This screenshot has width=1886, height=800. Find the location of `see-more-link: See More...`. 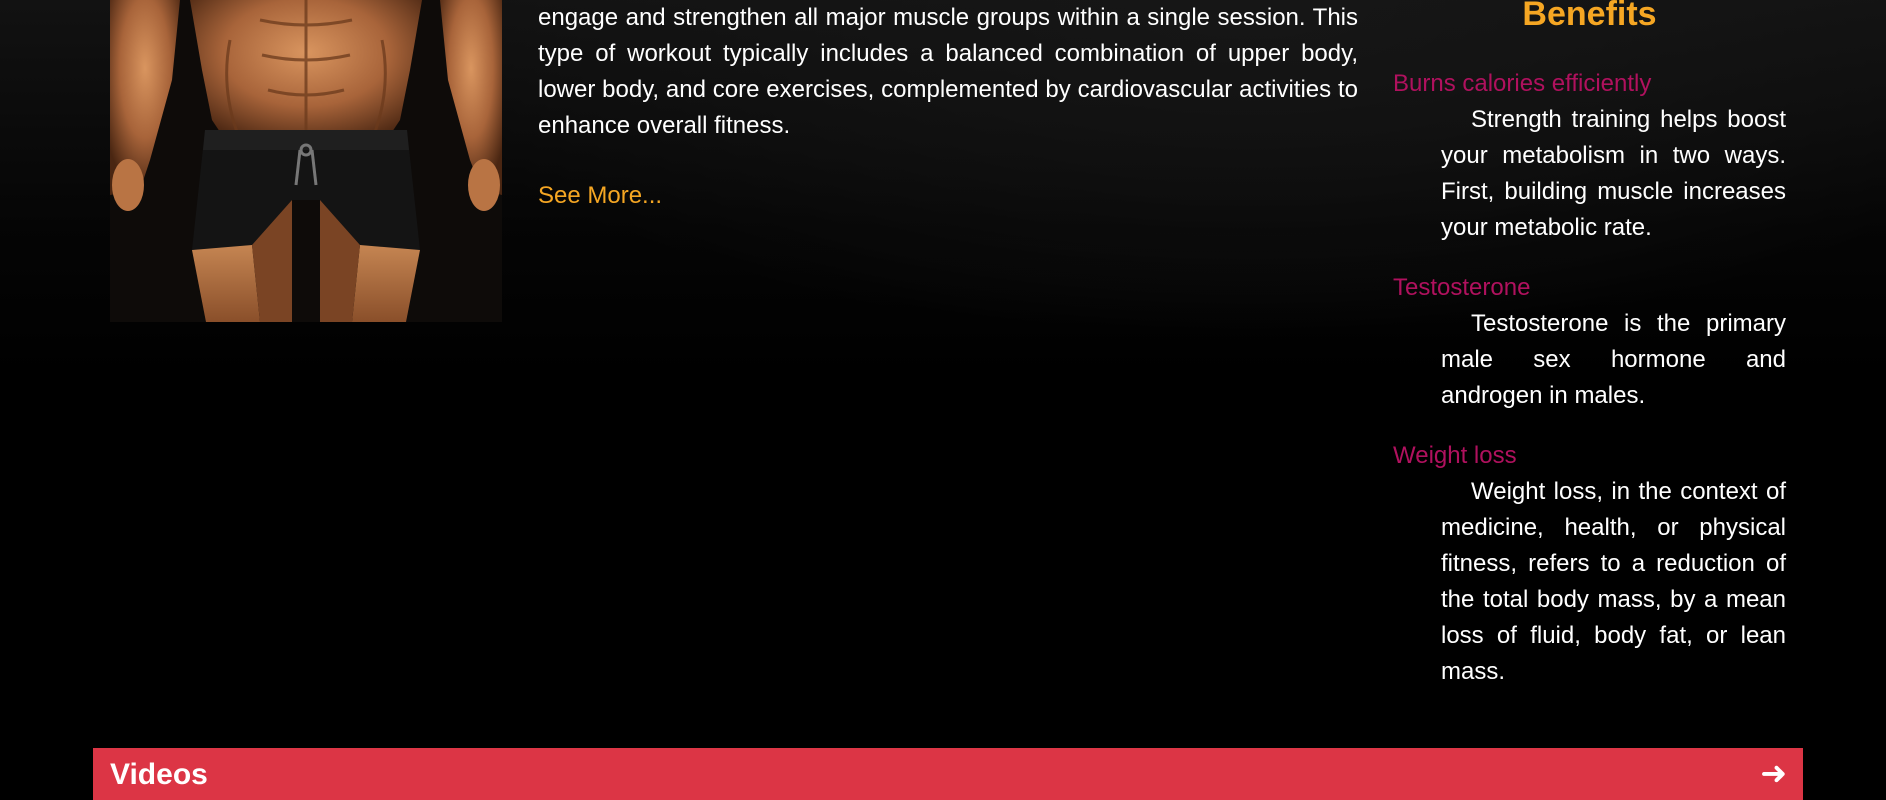

see-more-link: See More... is located at coordinates (600, 196).